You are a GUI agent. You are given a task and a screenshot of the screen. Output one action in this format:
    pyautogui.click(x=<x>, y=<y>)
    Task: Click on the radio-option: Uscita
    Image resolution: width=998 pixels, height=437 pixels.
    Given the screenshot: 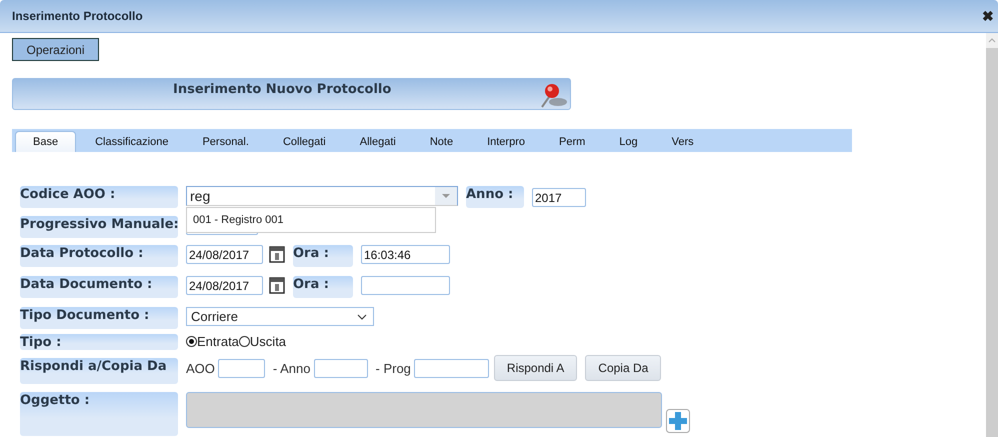 What is the action you would take?
    pyautogui.click(x=262, y=341)
    